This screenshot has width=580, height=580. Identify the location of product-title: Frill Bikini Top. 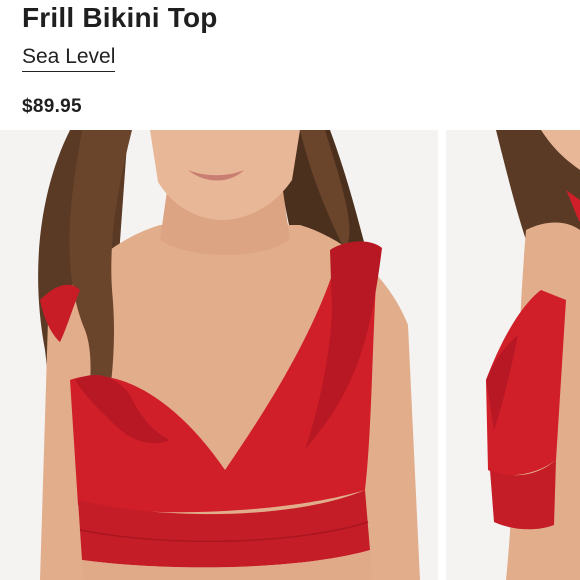
(120, 17).